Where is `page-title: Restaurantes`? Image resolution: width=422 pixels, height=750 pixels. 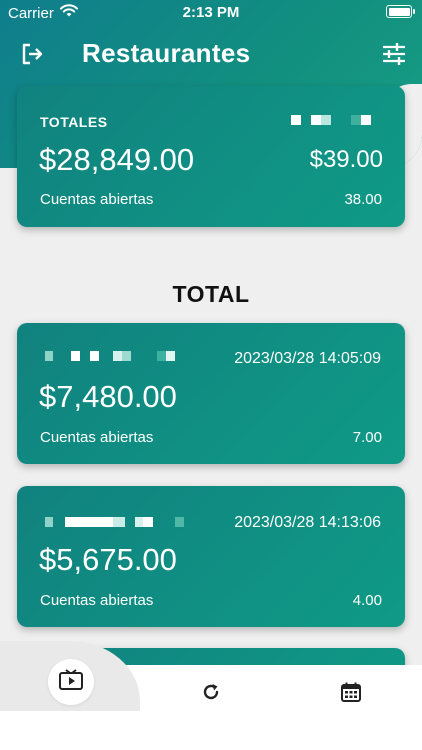
page-title: Restaurantes is located at coordinates (166, 53).